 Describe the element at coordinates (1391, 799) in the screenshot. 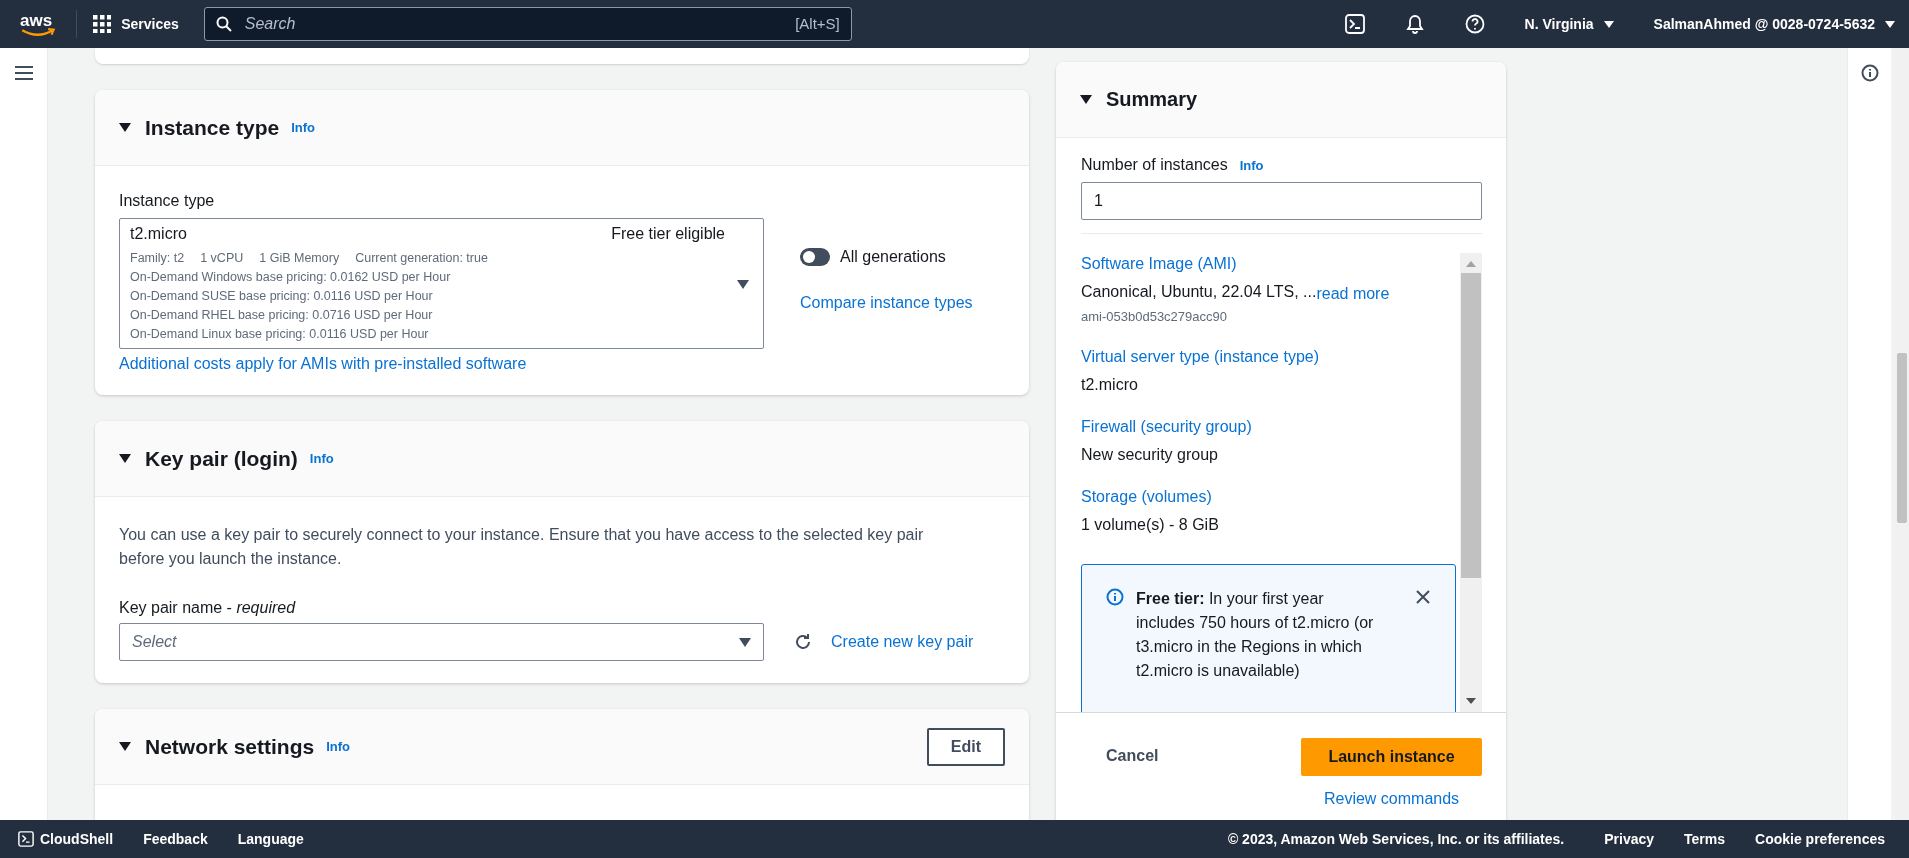

I see `review-commands-link: Review commands` at that location.